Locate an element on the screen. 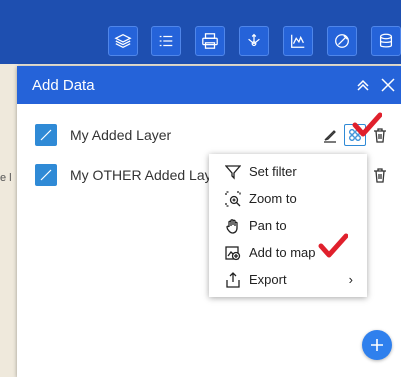  database-icon is located at coordinates (386, 40).